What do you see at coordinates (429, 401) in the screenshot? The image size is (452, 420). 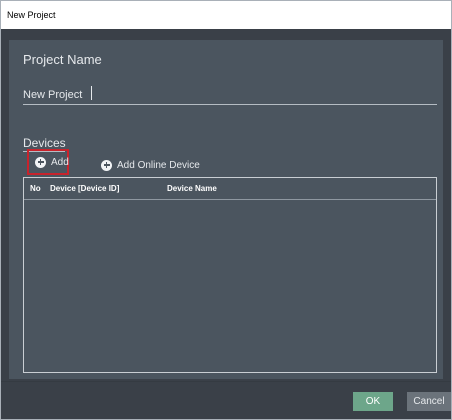 I see `cancel-button: Cancel` at bounding box center [429, 401].